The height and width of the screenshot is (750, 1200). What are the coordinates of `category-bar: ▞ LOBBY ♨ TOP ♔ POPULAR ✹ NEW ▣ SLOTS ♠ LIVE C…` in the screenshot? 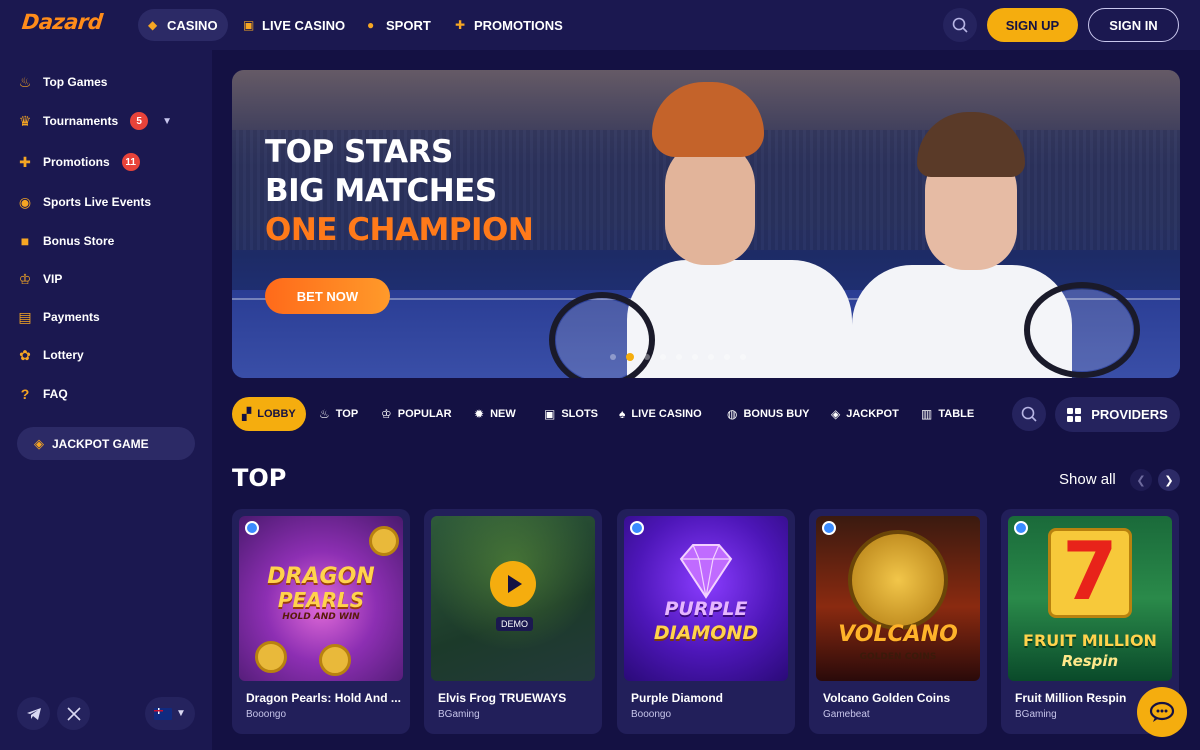 It's located at (632, 415).